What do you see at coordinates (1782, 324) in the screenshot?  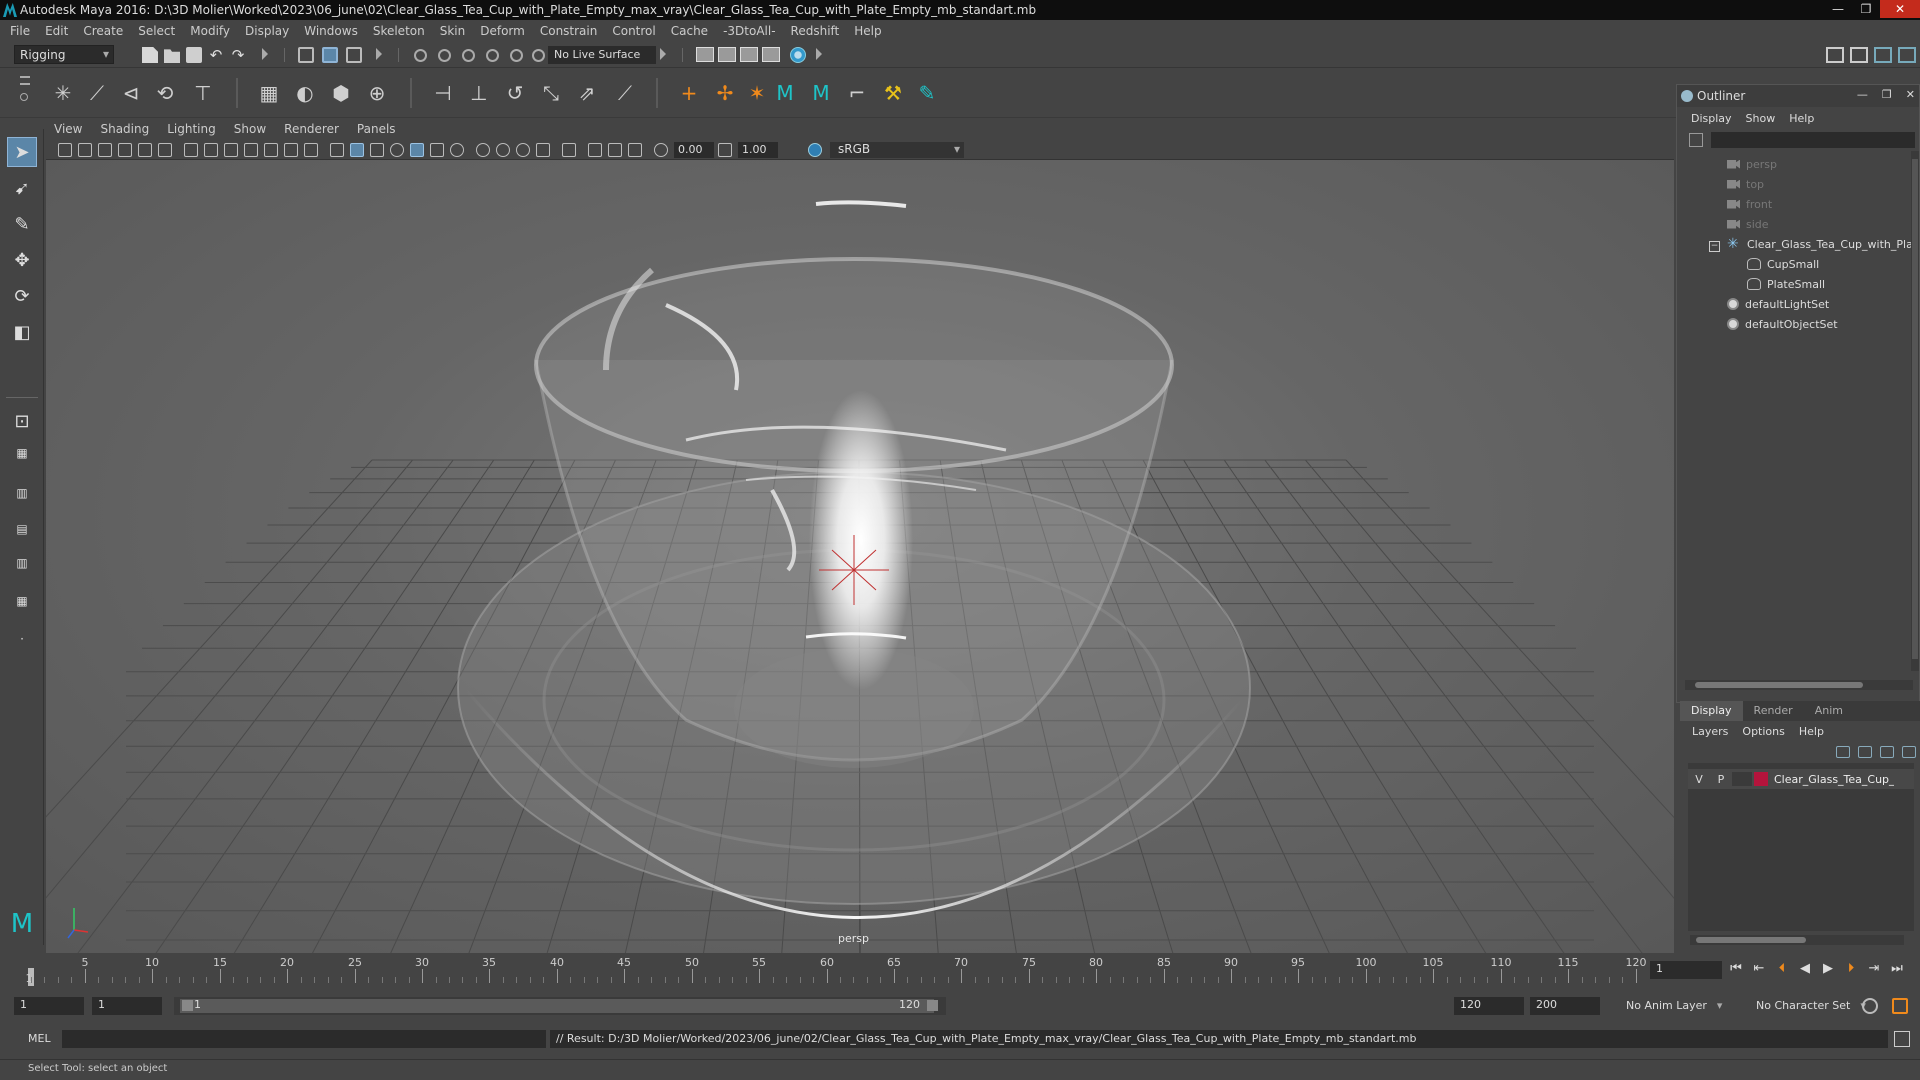 I see `tree-item-defaultobjectset: defaultObjectSet` at bounding box center [1782, 324].